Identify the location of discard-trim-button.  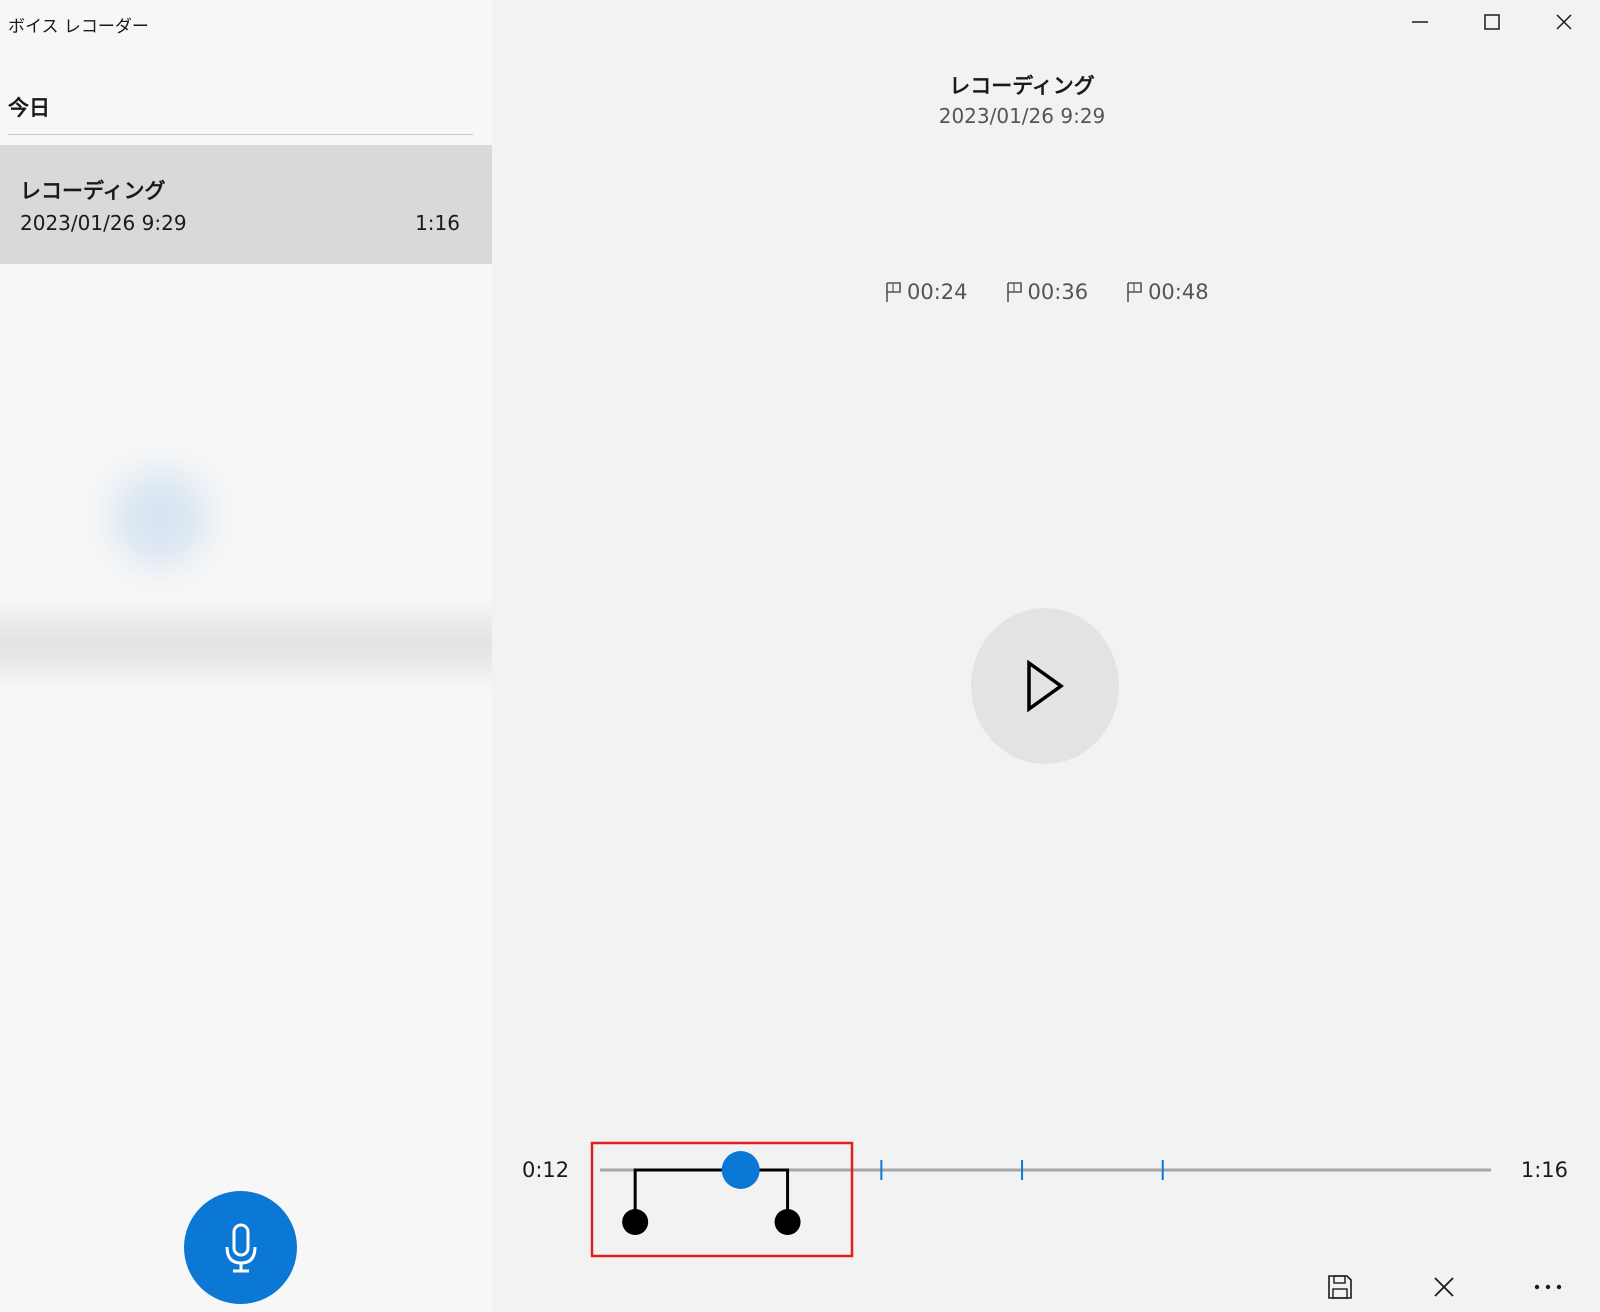
(1444, 1287).